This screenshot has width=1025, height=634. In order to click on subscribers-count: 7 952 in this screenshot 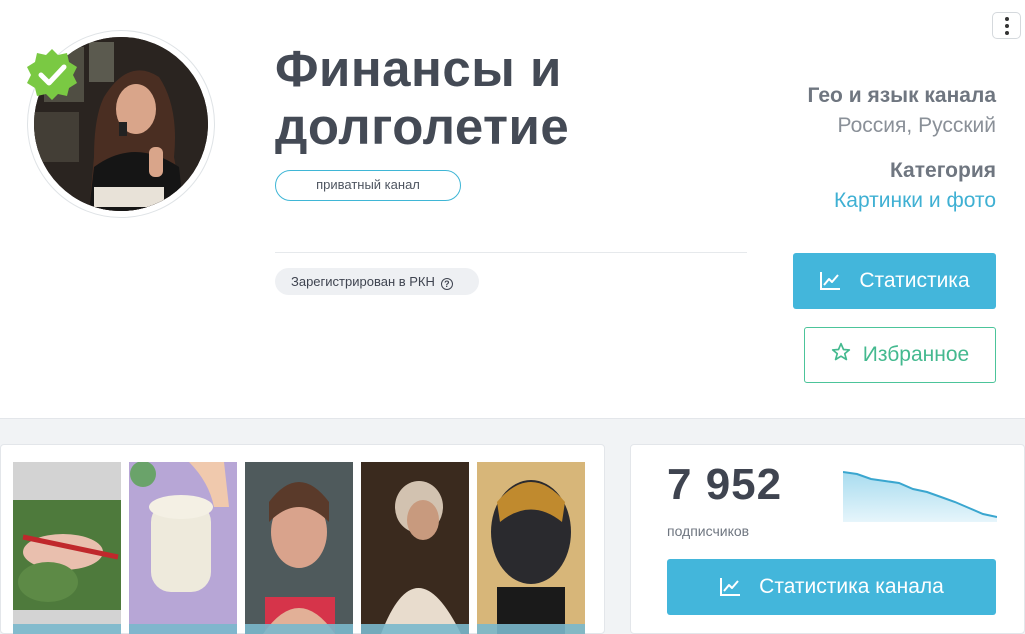, I will do `click(725, 484)`.